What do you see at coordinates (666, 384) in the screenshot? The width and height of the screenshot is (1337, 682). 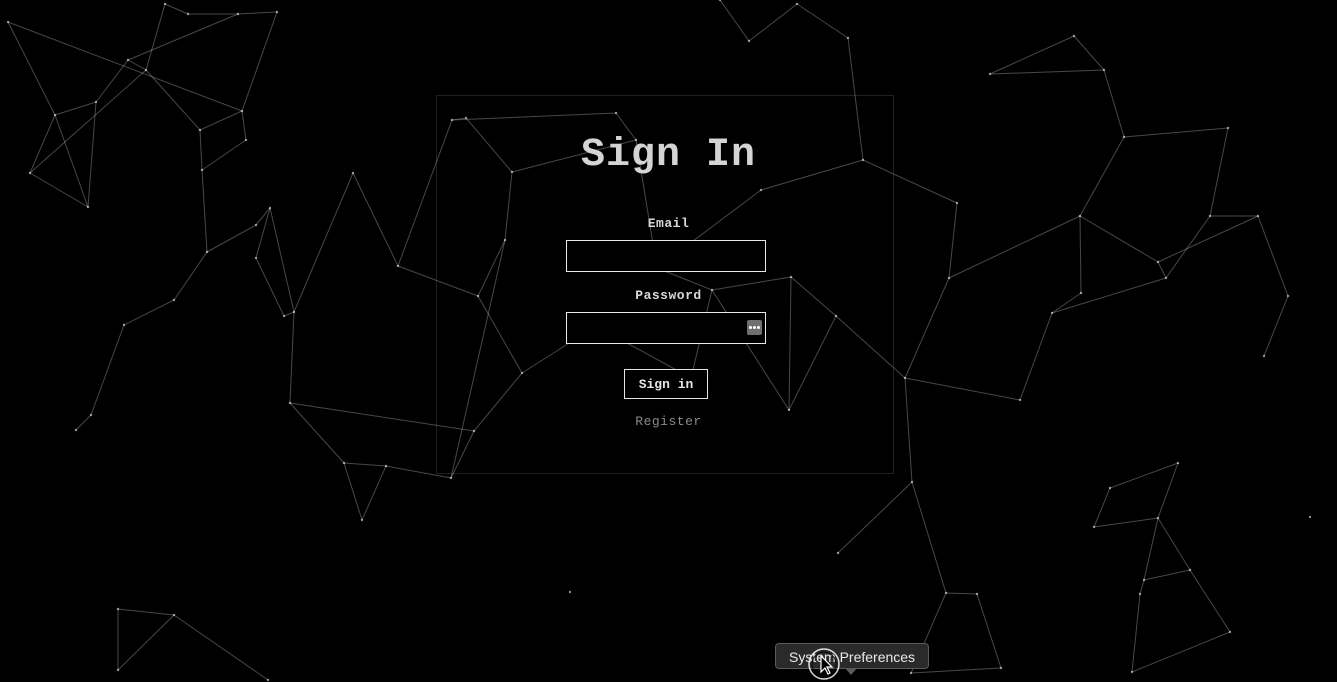 I see `sign-in-button: Sign in` at bounding box center [666, 384].